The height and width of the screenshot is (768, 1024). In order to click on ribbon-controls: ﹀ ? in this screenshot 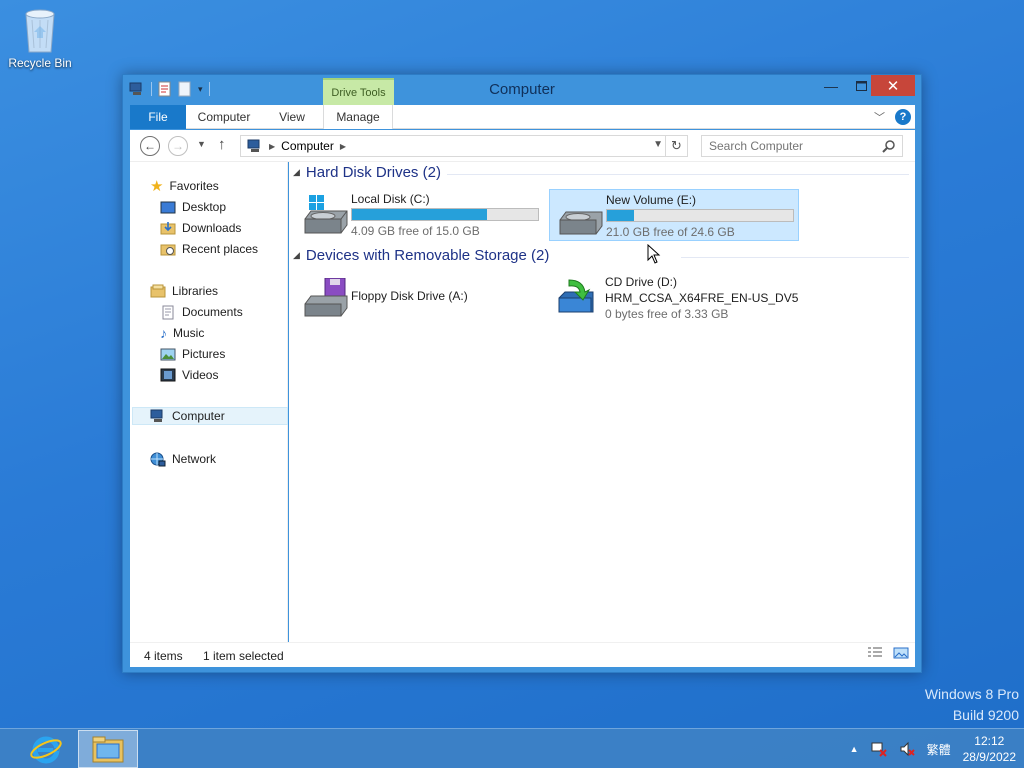, I will do `click(892, 117)`.